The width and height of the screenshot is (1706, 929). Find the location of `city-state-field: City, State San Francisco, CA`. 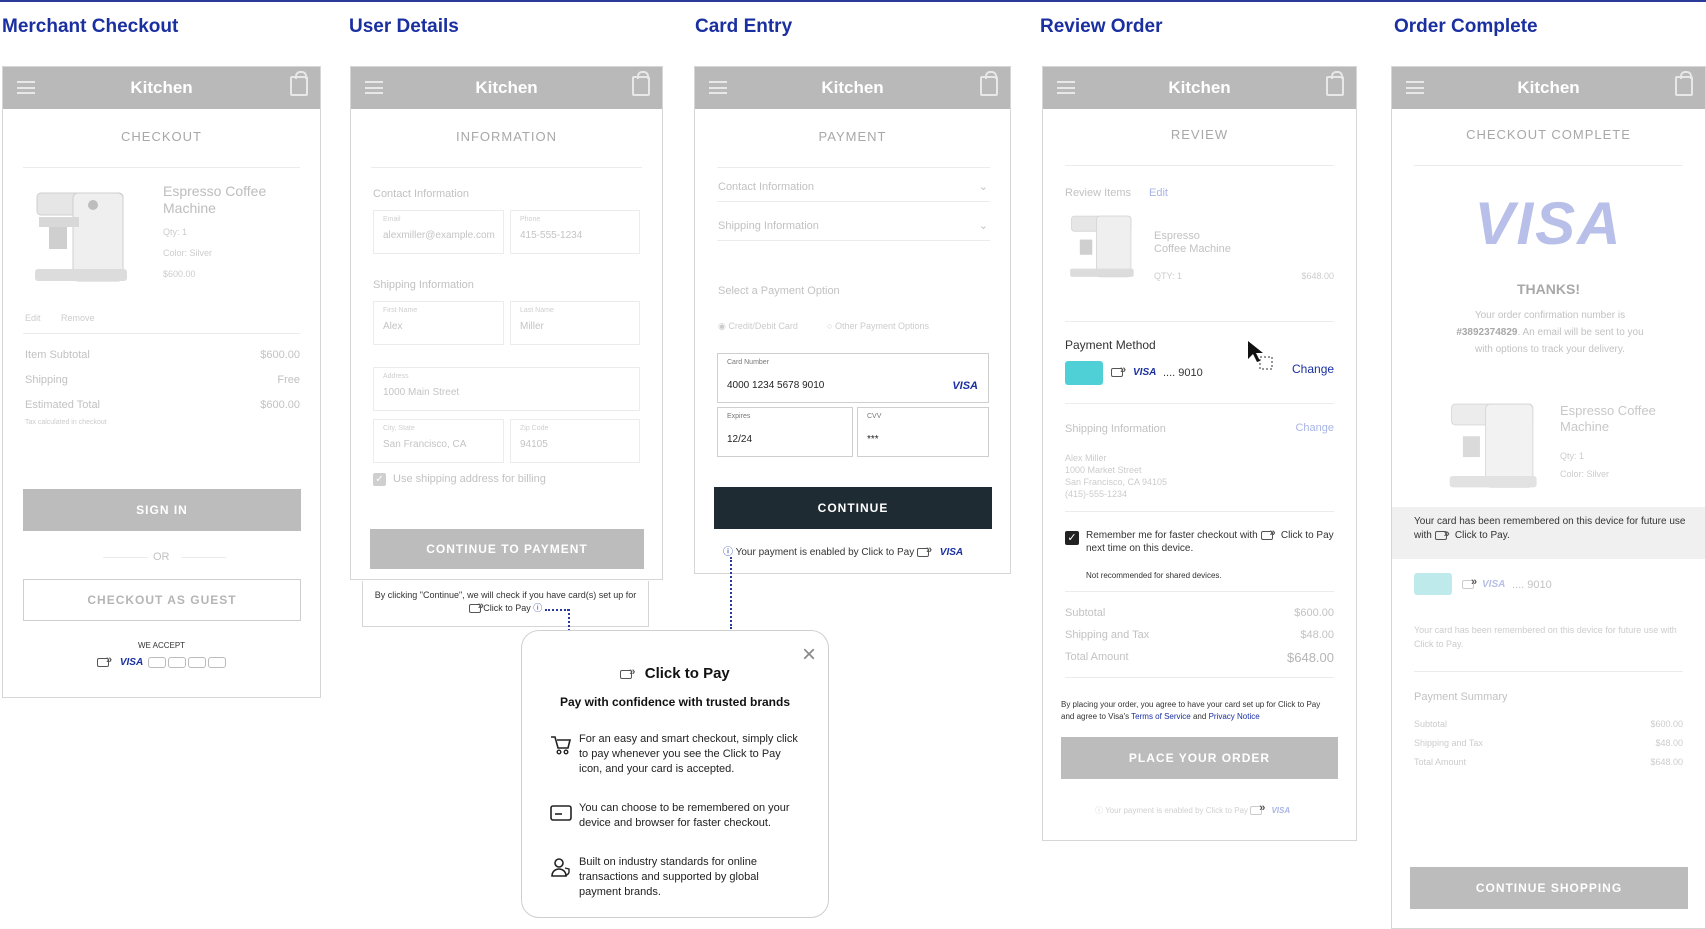

city-state-field: City, State San Francisco, CA is located at coordinates (438, 441).